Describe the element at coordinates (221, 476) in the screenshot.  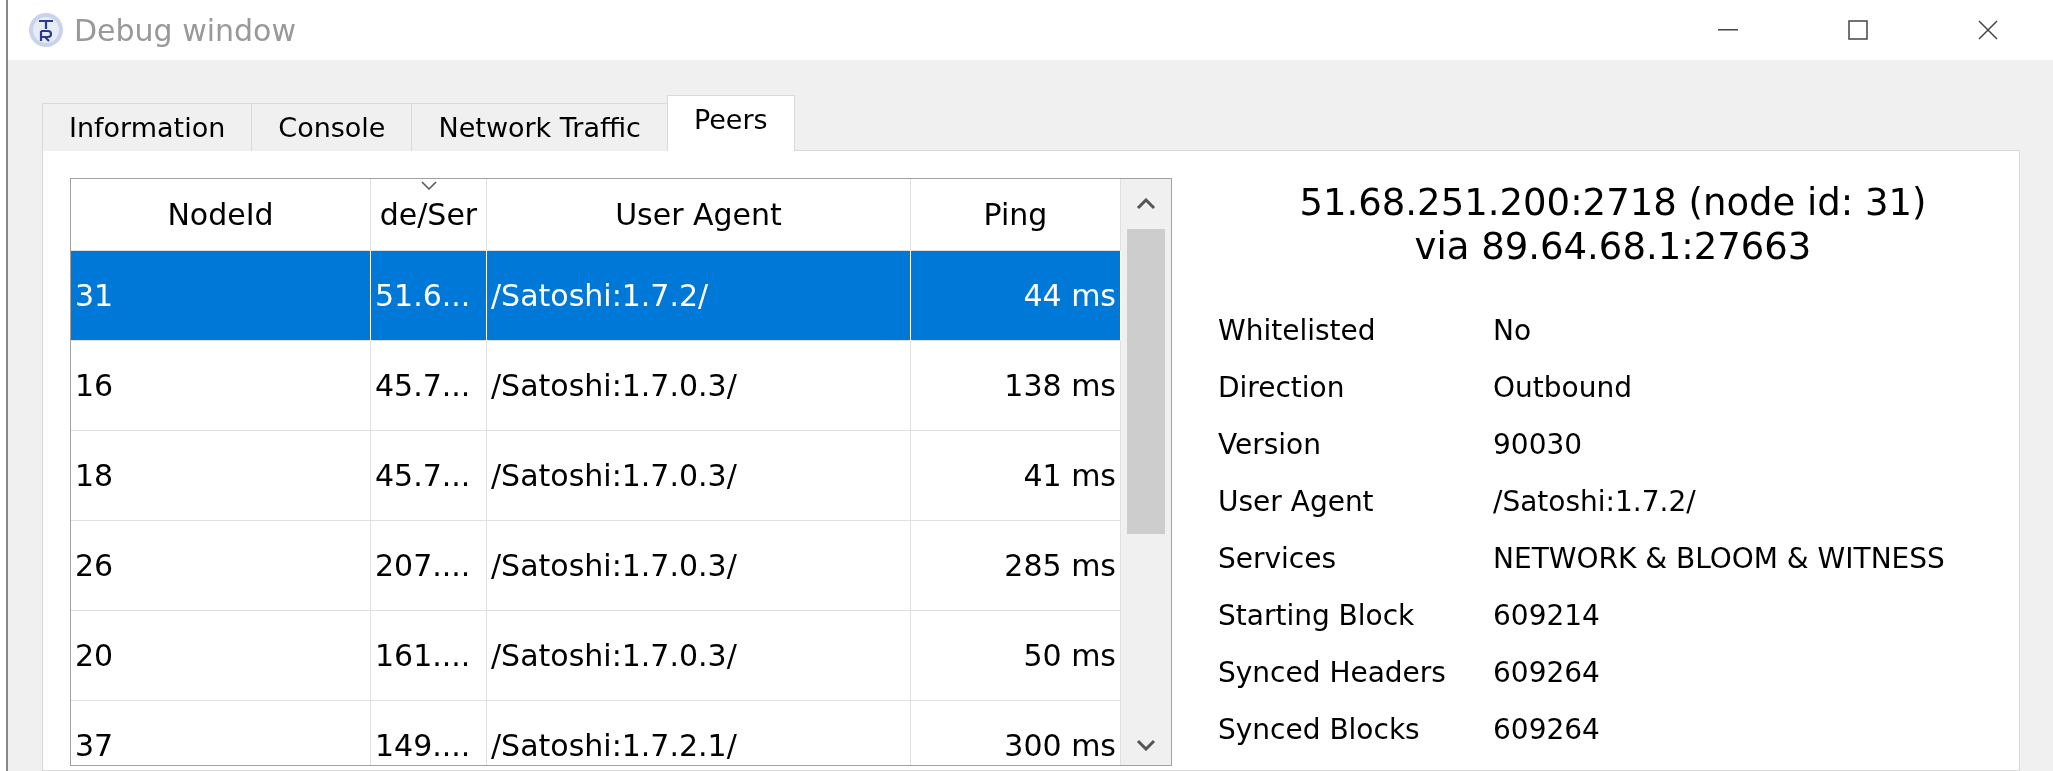
I see `table-cell: 18` at that location.